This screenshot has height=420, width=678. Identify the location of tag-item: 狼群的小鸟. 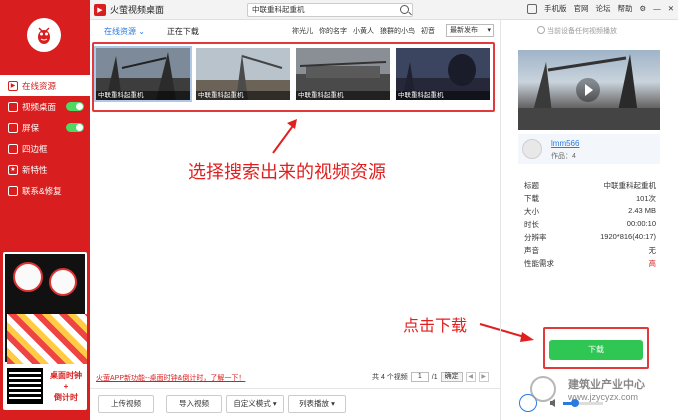
(397, 31).